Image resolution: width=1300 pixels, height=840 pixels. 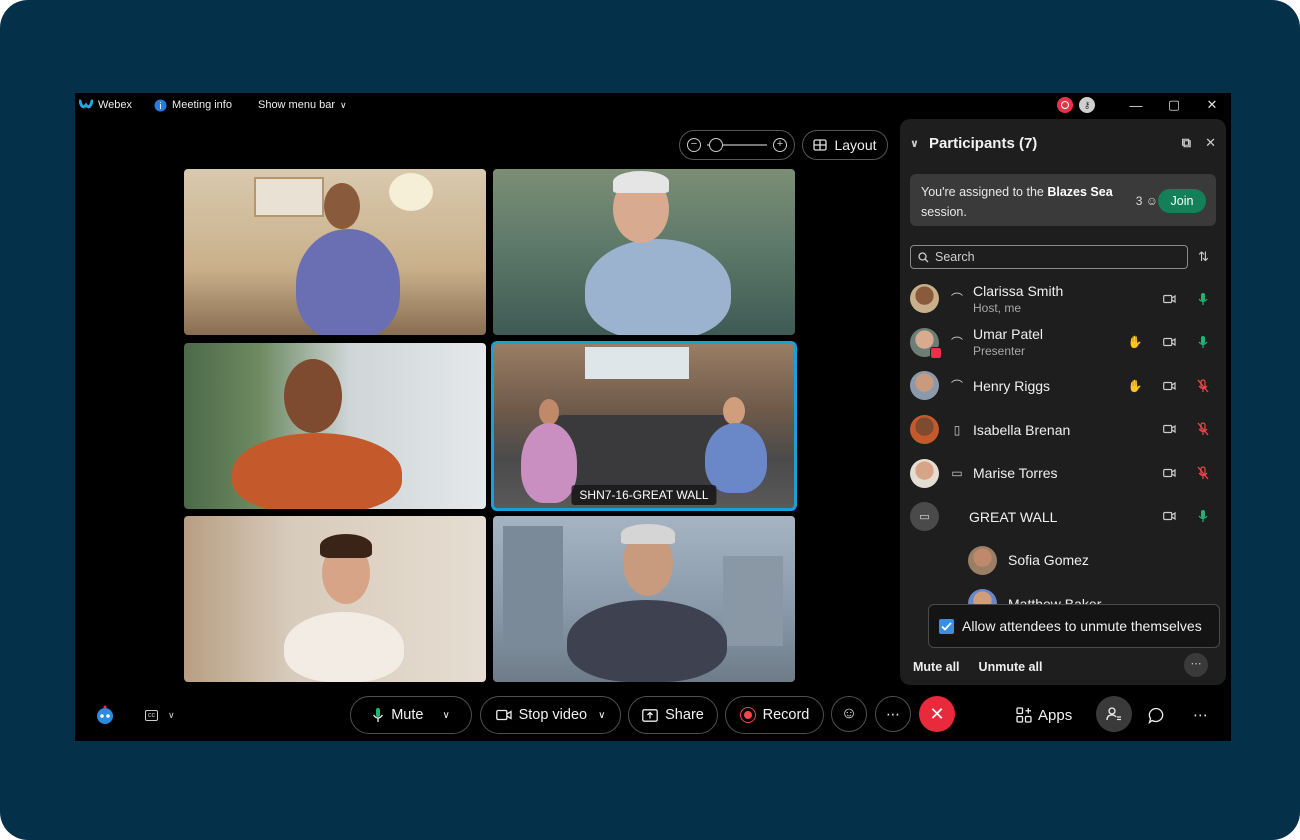 What do you see at coordinates (845, 145) in the screenshot?
I see `layout-button: Layout` at bounding box center [845, 145].